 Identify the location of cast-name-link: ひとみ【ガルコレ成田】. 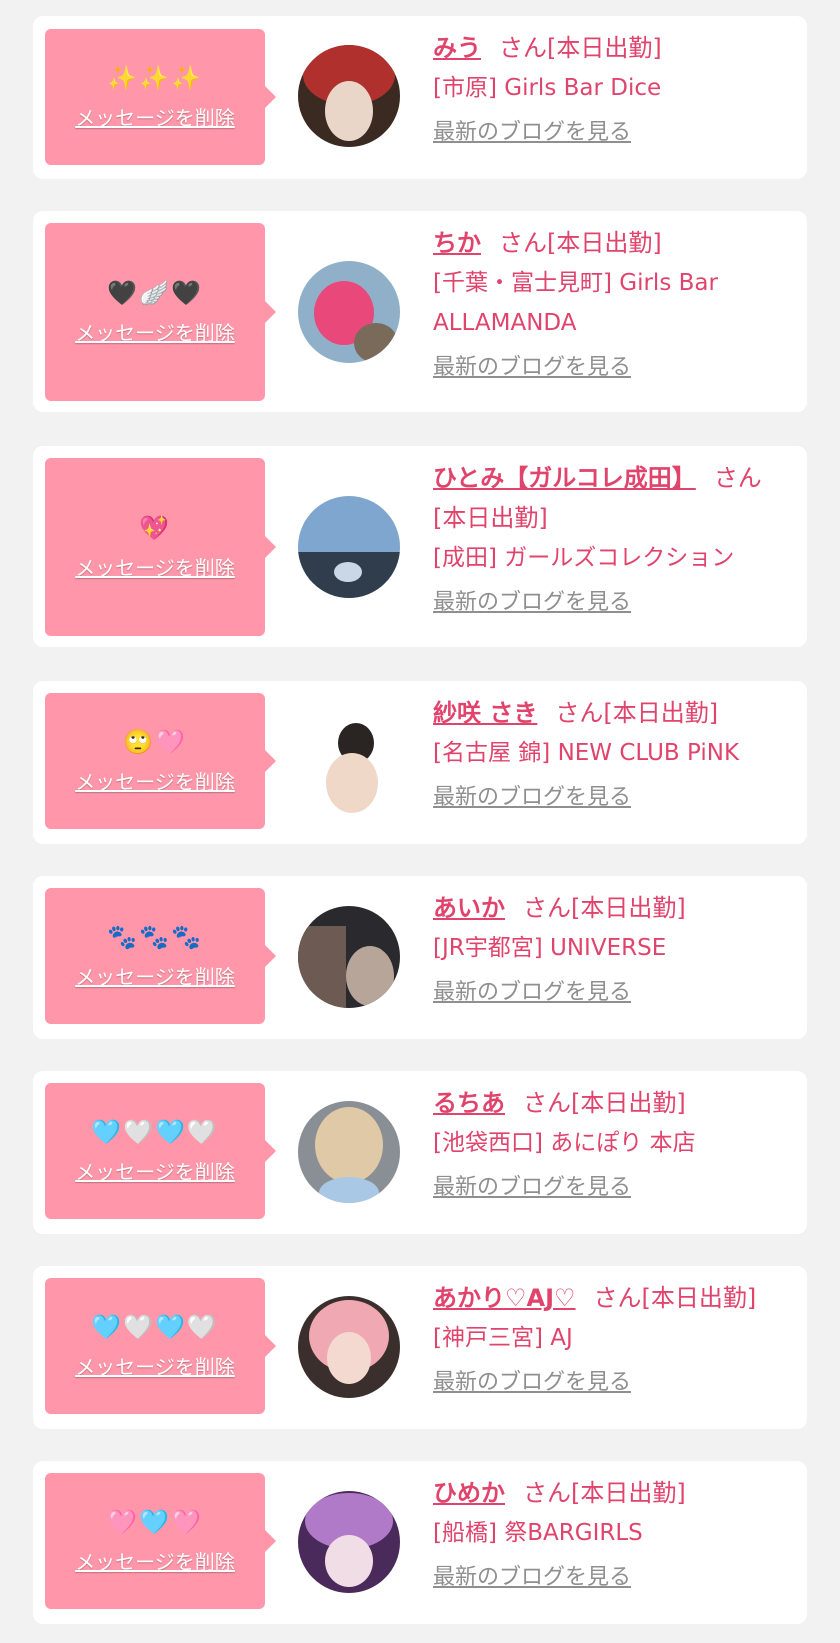
(564, 478).